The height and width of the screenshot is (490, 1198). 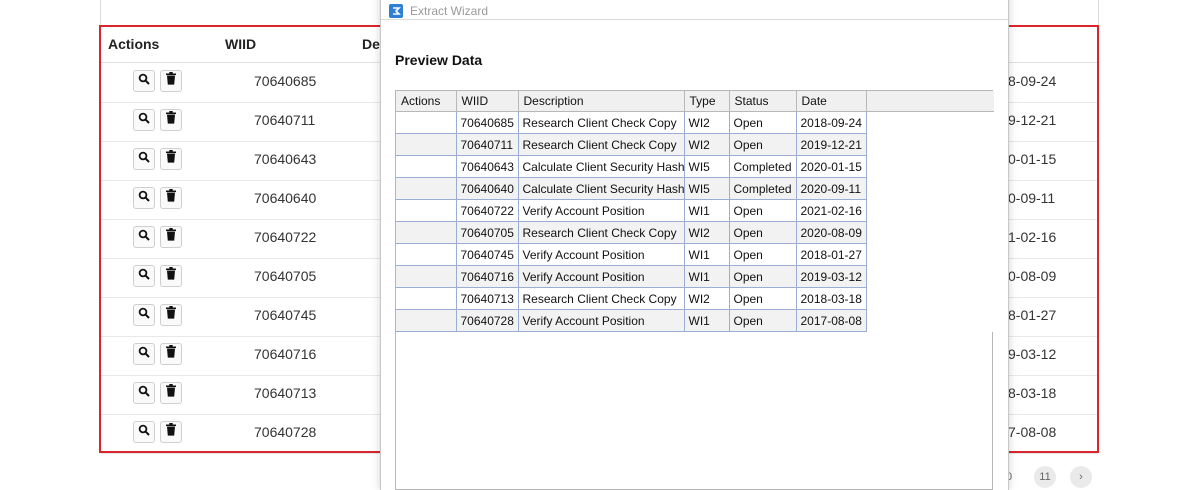 I want to click on grid-col-description: Description, so click(x=601, y=101).